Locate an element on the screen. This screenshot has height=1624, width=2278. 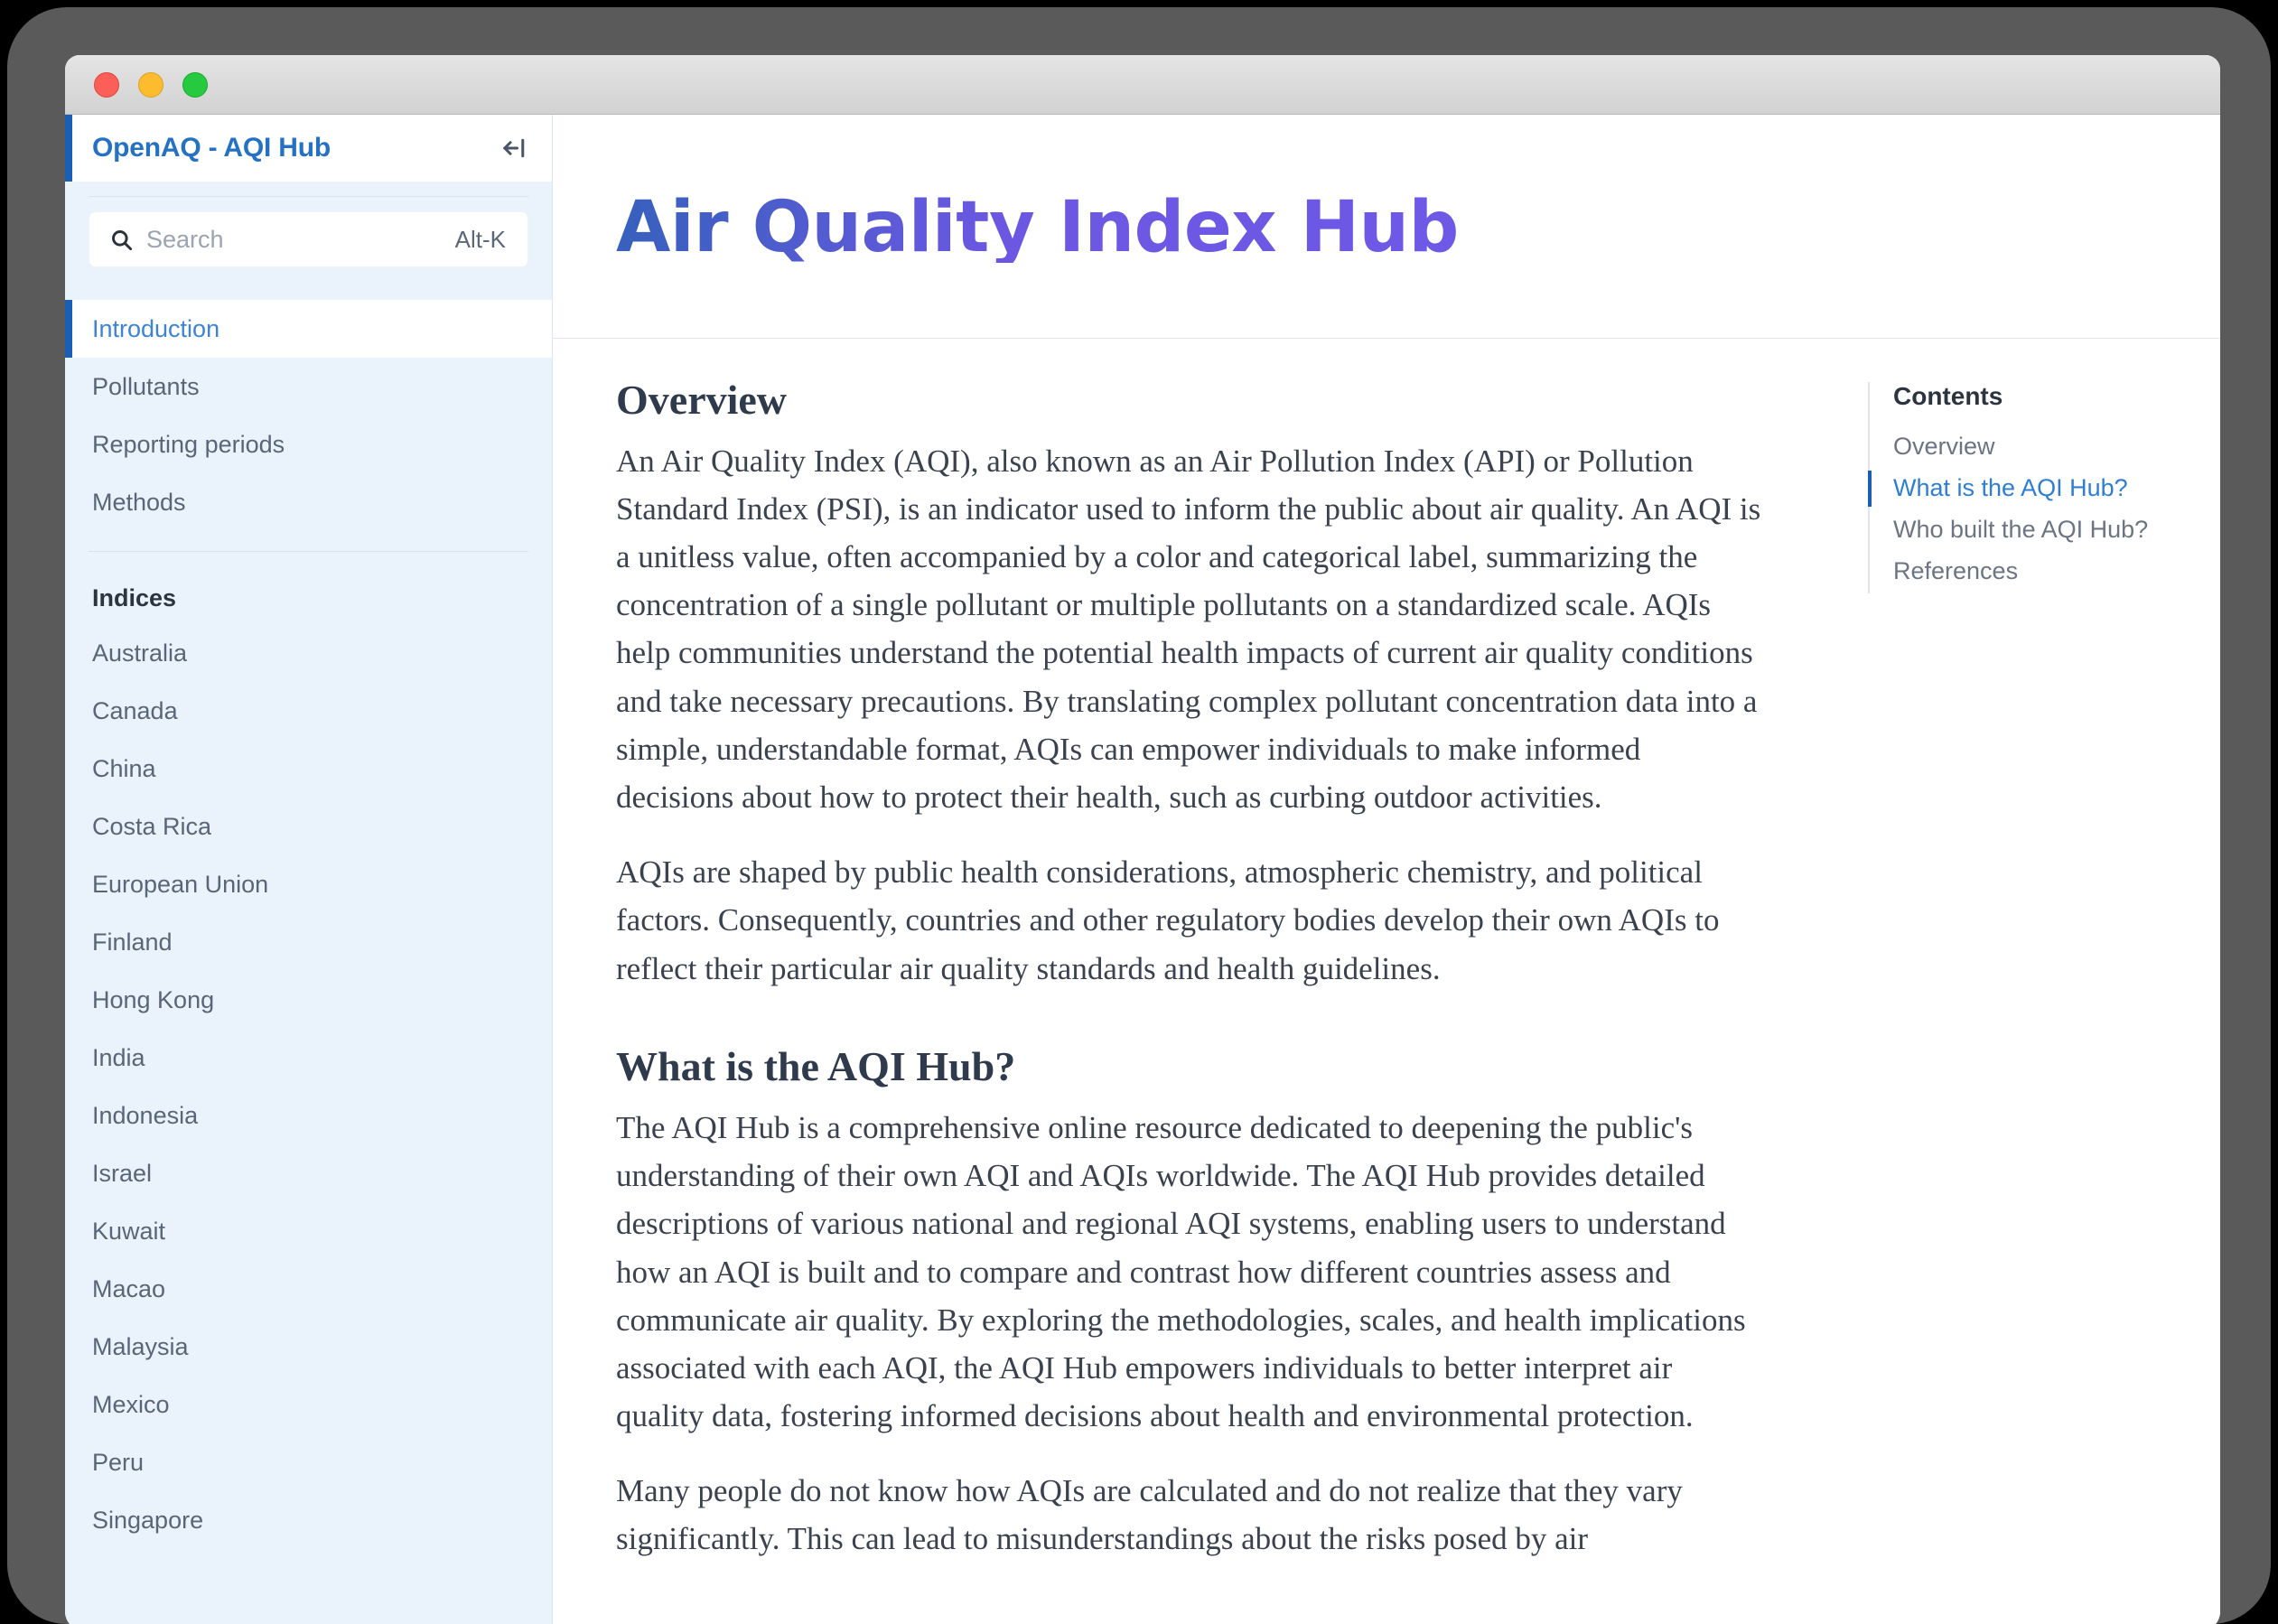
sidebar-item-indonesia: Indonesia is located at coordinates (308, 1115).